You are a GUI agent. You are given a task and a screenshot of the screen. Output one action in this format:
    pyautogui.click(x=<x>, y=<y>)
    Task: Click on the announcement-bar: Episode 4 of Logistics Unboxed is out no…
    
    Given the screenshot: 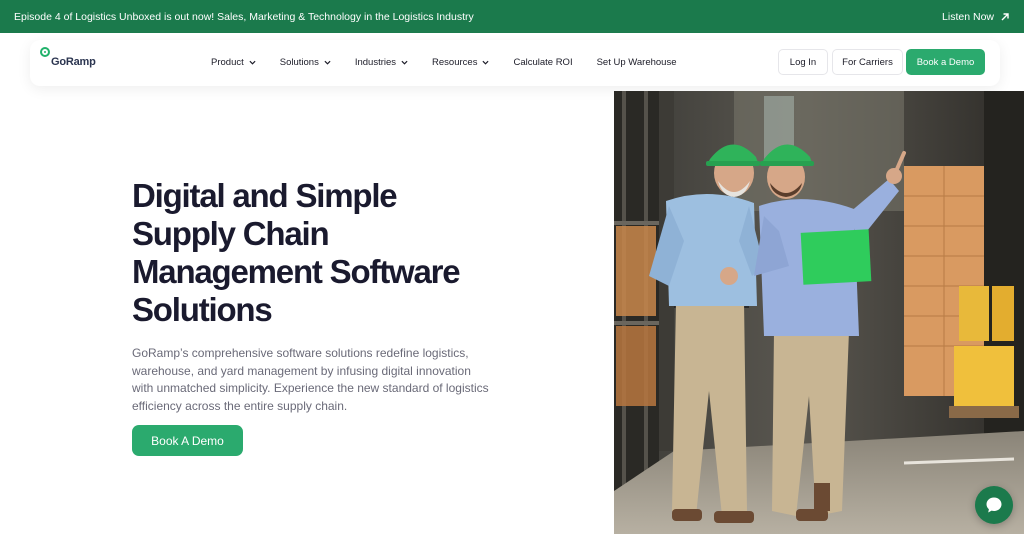 What is the action you would take?
    pyautogui.click(x=512, y=16)
    